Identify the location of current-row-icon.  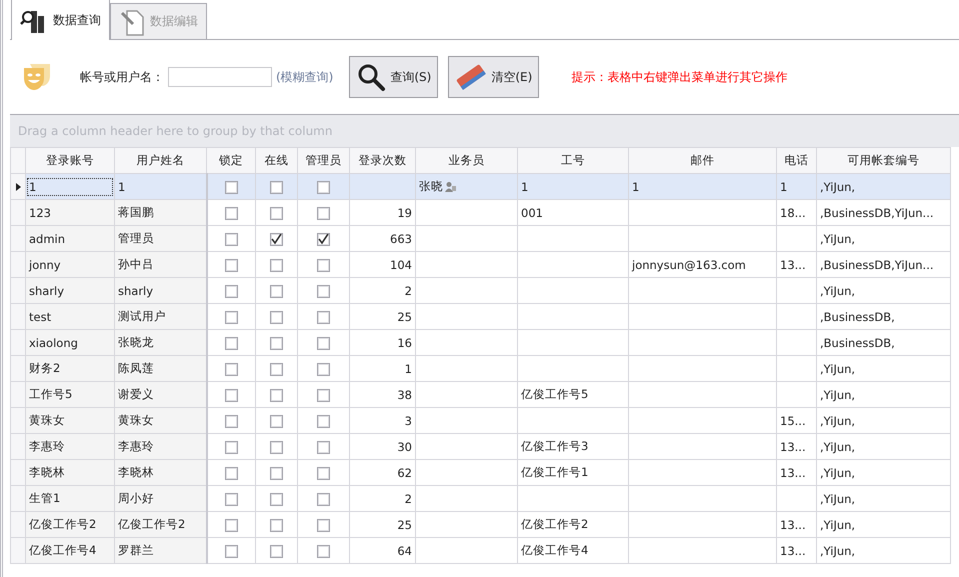
(18, 186).